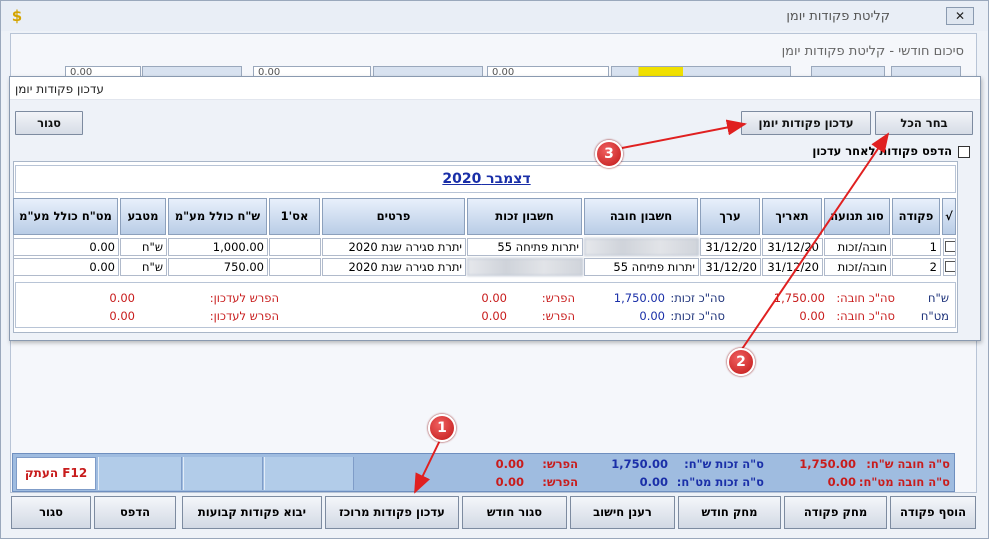 The image size is (989, 539). I want to click on month-header: דצמבר 2020, so click(485, 179).